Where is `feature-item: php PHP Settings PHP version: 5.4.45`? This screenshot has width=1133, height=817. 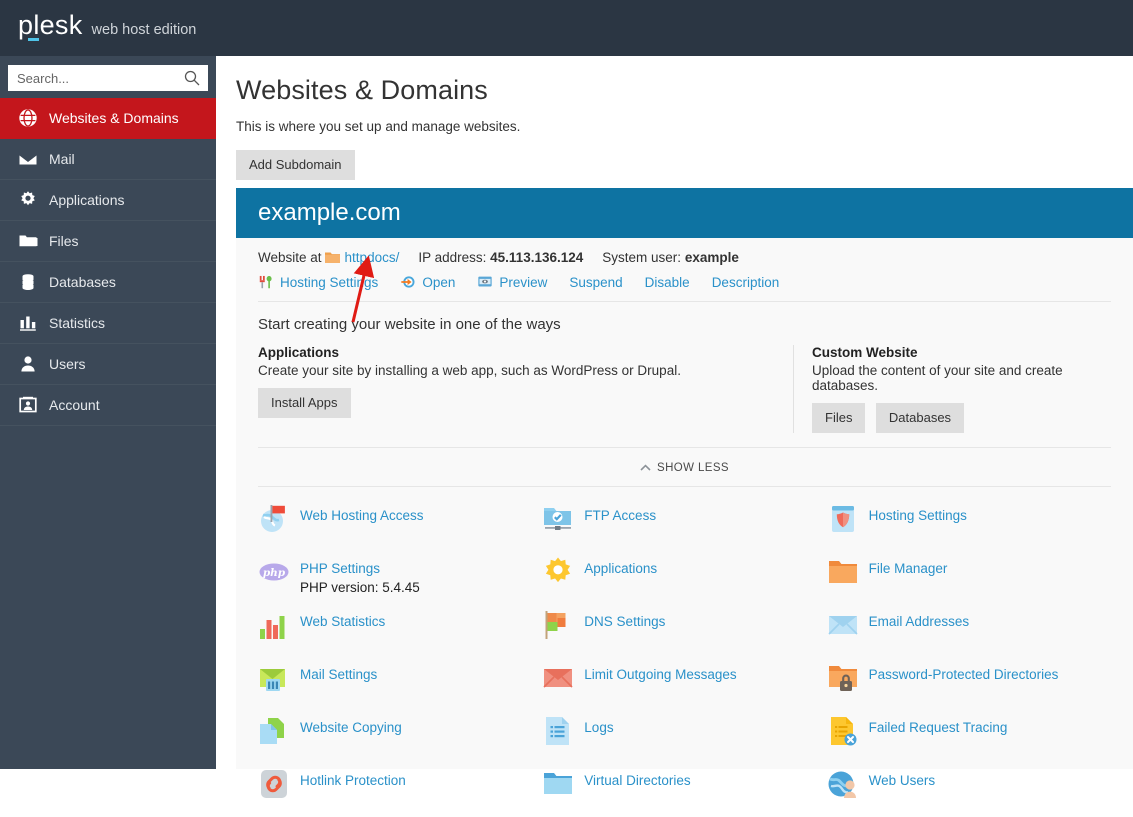
feature-item: php PHP Settings PHP version: 5.4.45 is located at coordinates (400, 578).